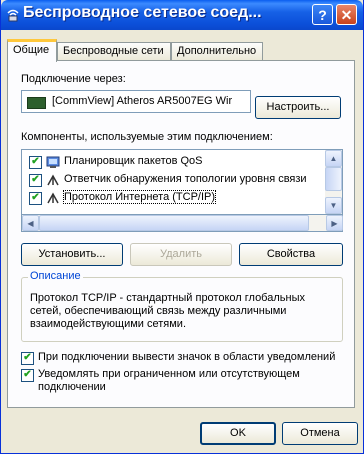  What do you see at coordinates (142, 101) in the screenshot?
I see `adapter-name: [CommView] Atheros AR5007EG Wir` at bounding box center [142, 101].